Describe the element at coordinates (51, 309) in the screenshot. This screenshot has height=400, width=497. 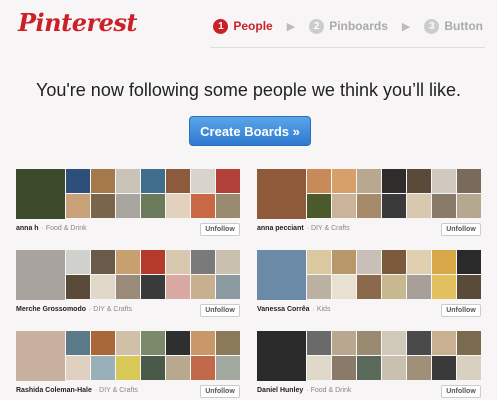
I see `person-name: Merche Grossomodo` at that location.